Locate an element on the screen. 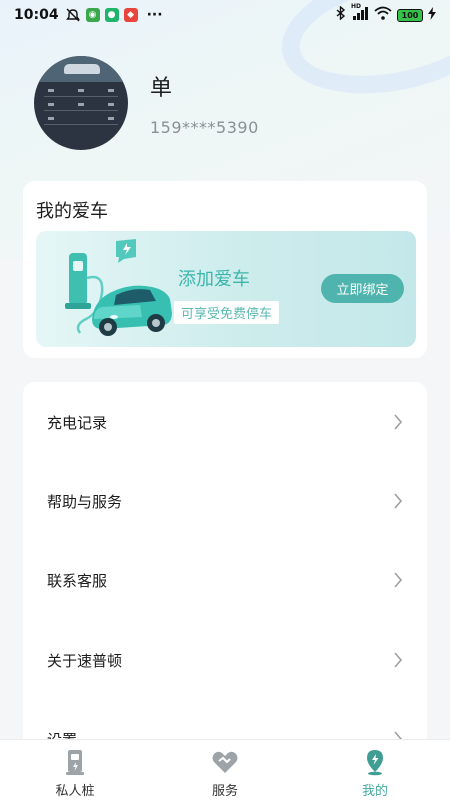 The image size is (450, 800). add-car-banner: 添加爱车 可享受免费停车 立即绑定 is located at coordinates (226, 289).